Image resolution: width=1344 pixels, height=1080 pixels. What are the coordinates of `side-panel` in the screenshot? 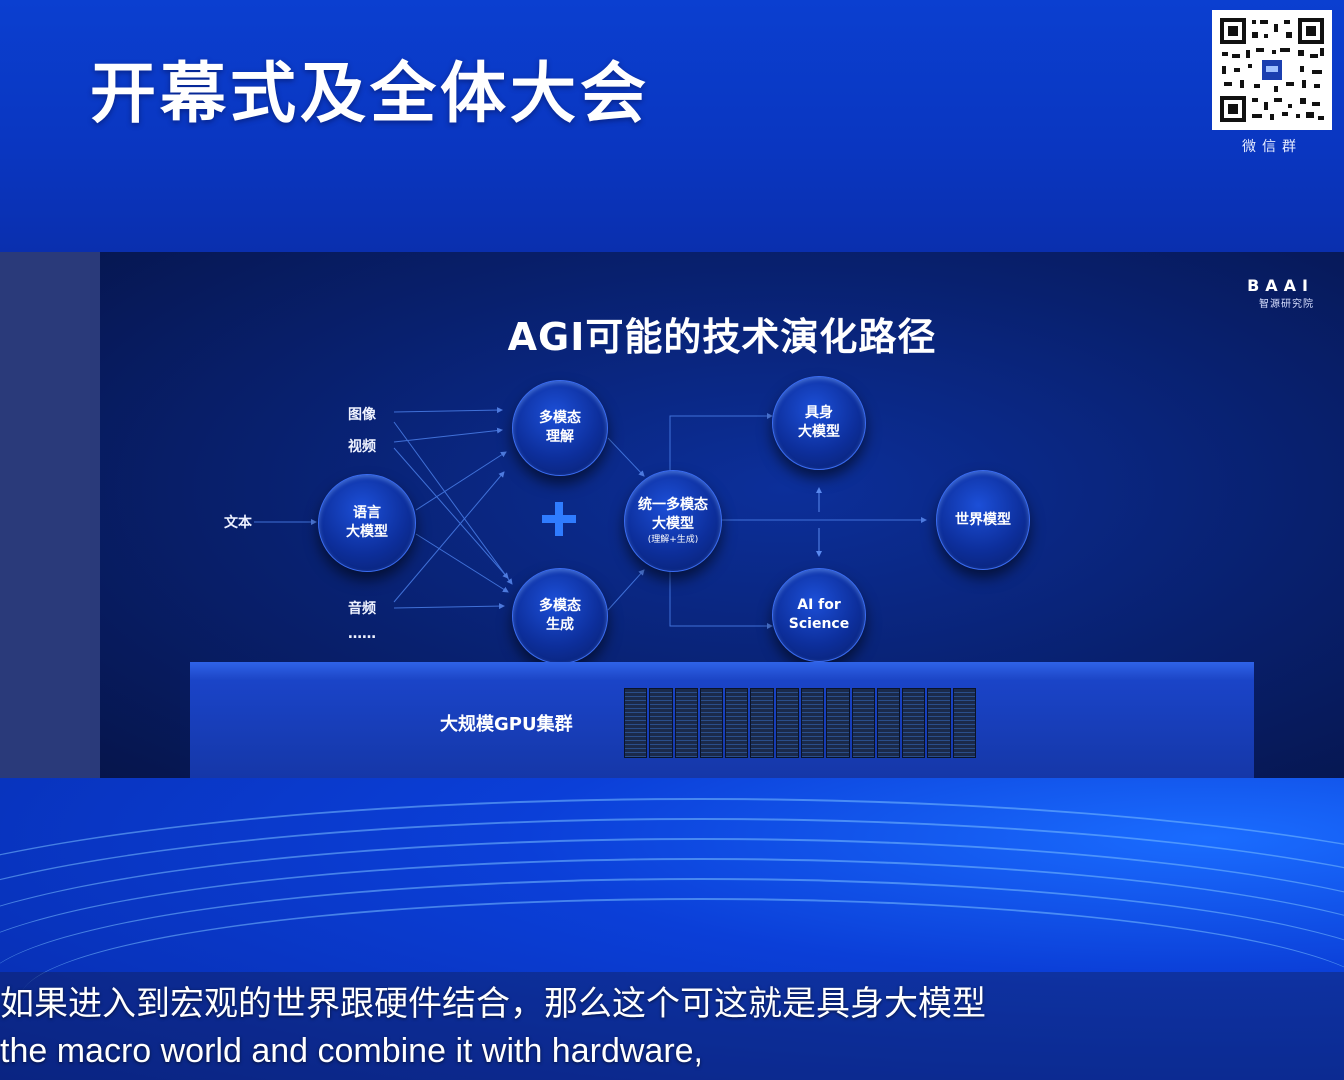 It's located at (50, 515).